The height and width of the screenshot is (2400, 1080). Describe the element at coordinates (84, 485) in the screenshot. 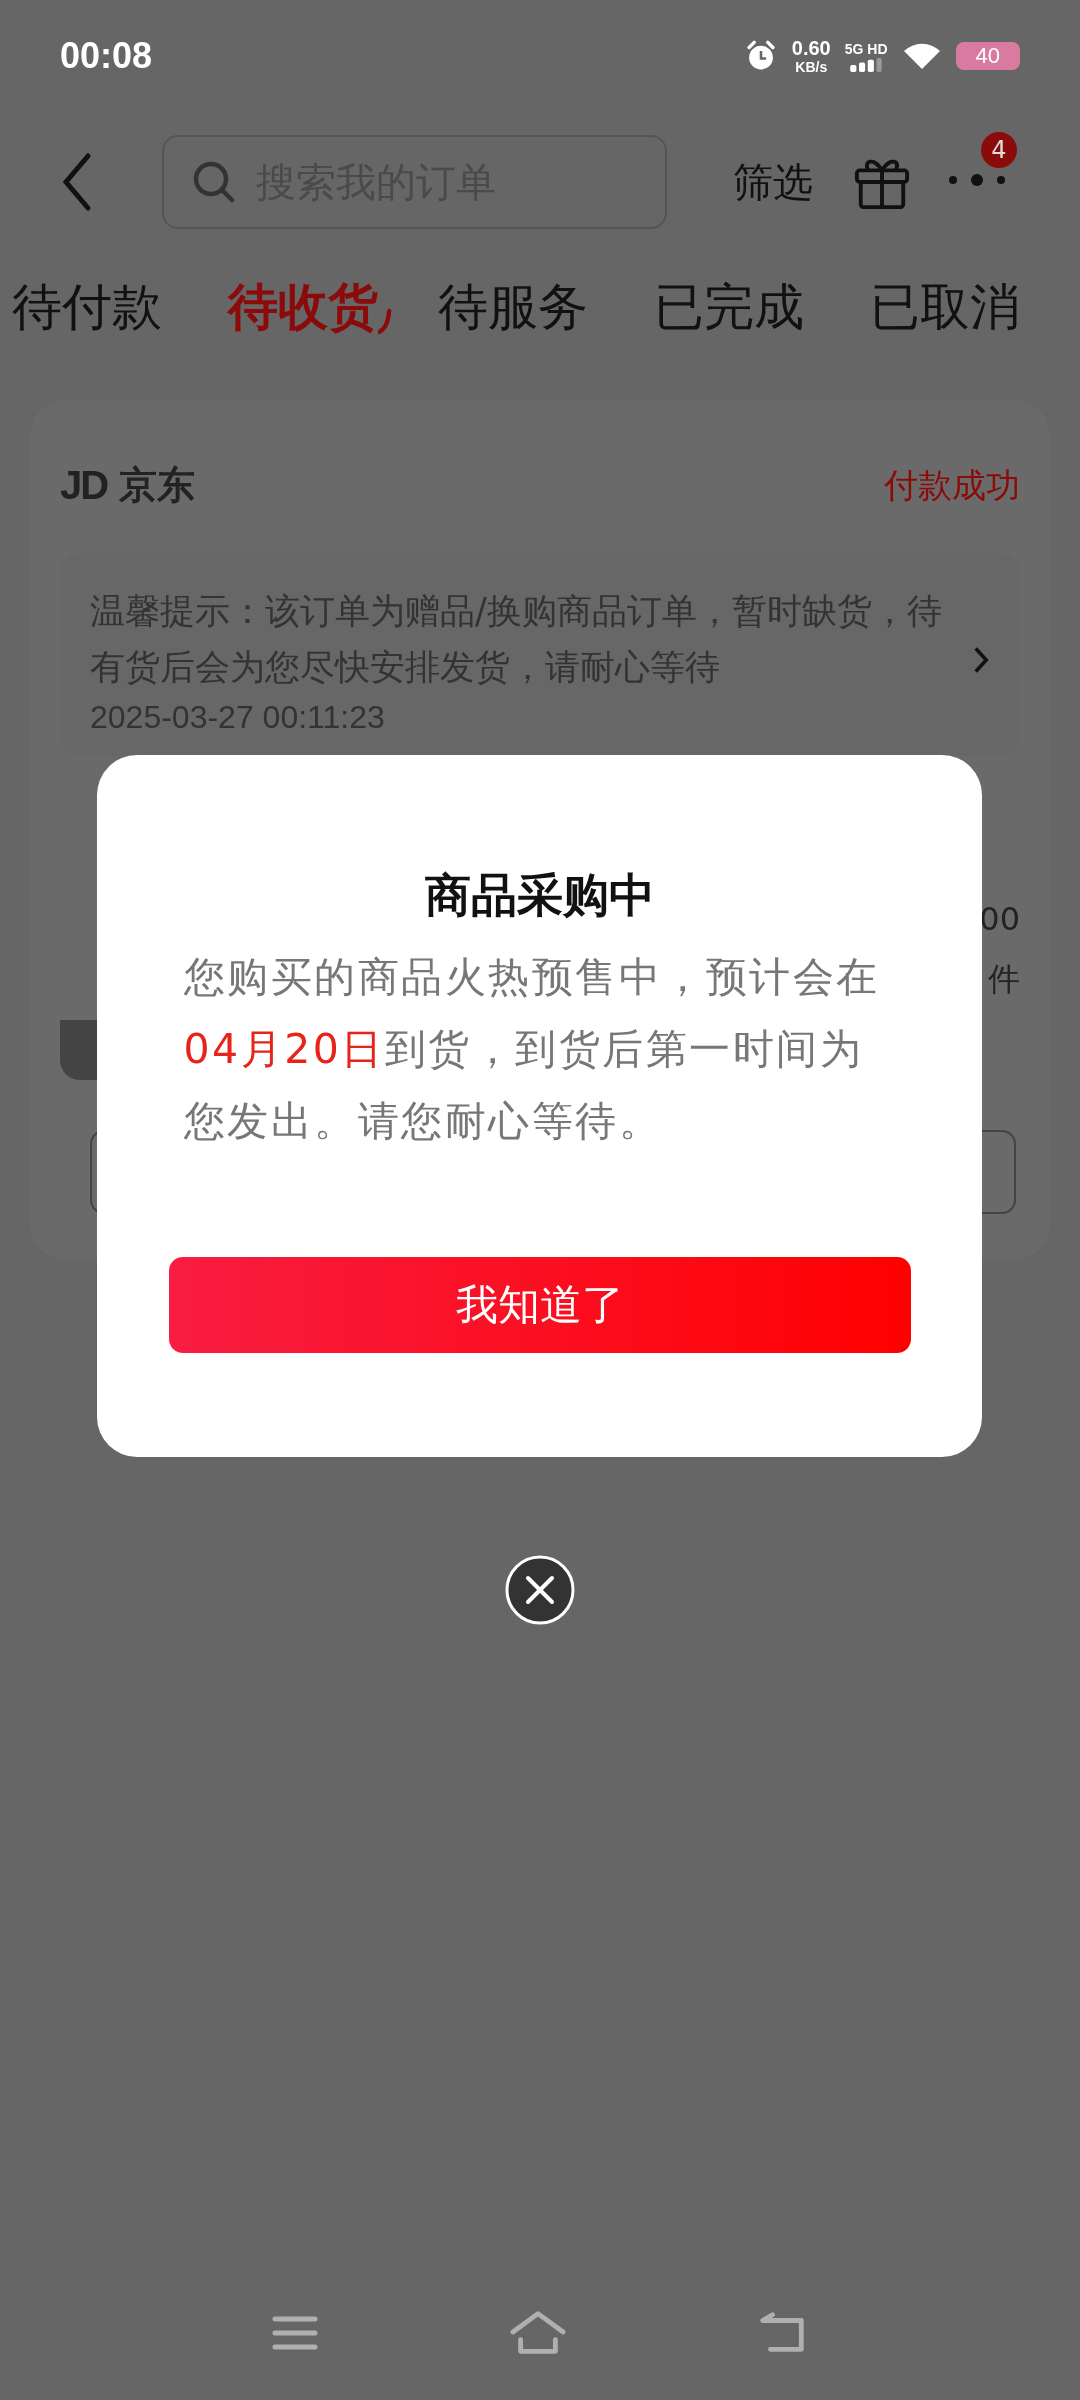

I see `shop-logo: JD` at that location.